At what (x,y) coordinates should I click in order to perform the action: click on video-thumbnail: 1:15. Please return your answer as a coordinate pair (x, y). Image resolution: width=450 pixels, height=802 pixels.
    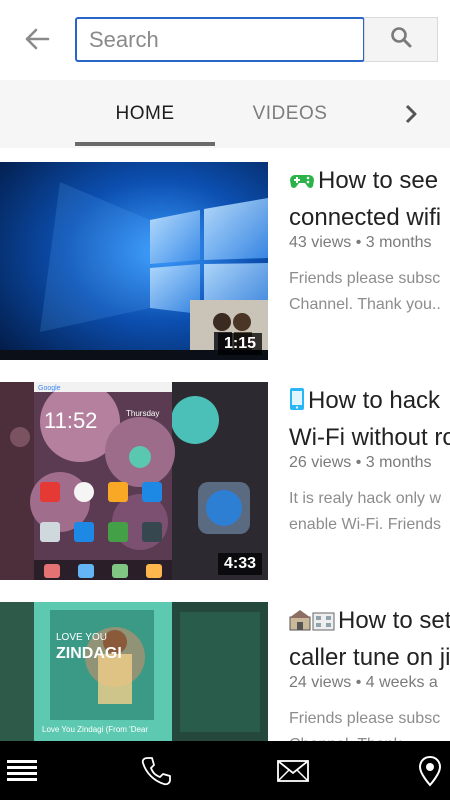
    Looking at the image, I should click on (134, 261).